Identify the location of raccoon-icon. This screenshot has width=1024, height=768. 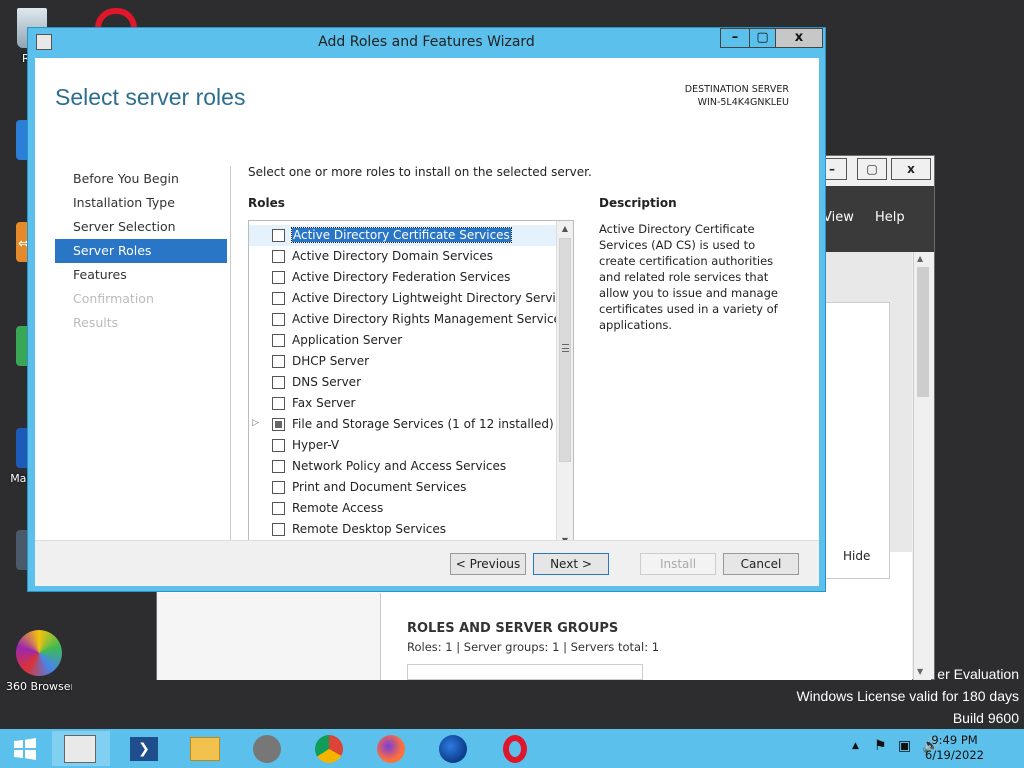
(267, 749).